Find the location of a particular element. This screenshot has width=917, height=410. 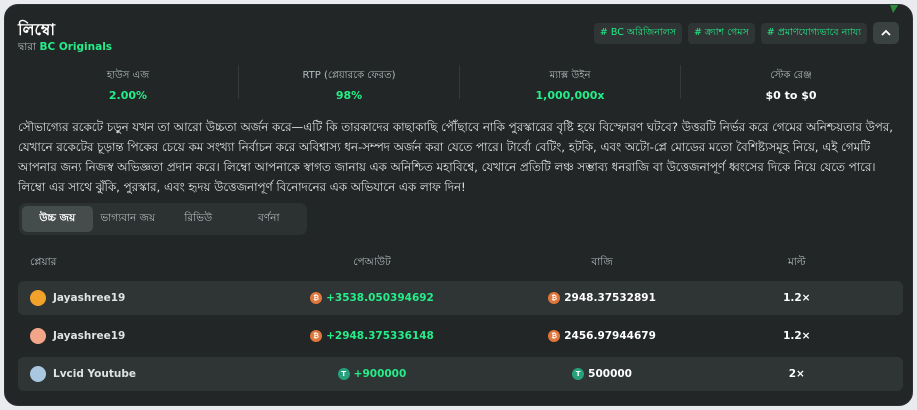

bet-cell: ₿ 2456.97944679 is located at coordinates (602, 336).